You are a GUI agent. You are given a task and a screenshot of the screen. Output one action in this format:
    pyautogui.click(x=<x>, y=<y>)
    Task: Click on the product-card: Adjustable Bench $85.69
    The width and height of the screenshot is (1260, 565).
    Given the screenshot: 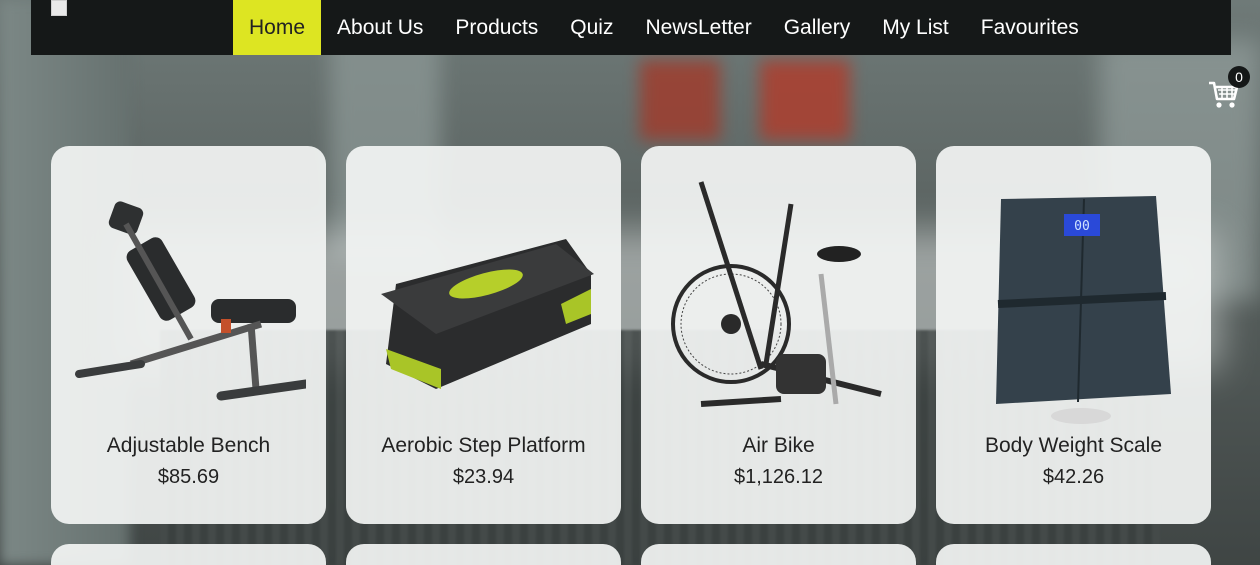 What is the action you would take?
    pyautogui.click(x=188, y=335)
    